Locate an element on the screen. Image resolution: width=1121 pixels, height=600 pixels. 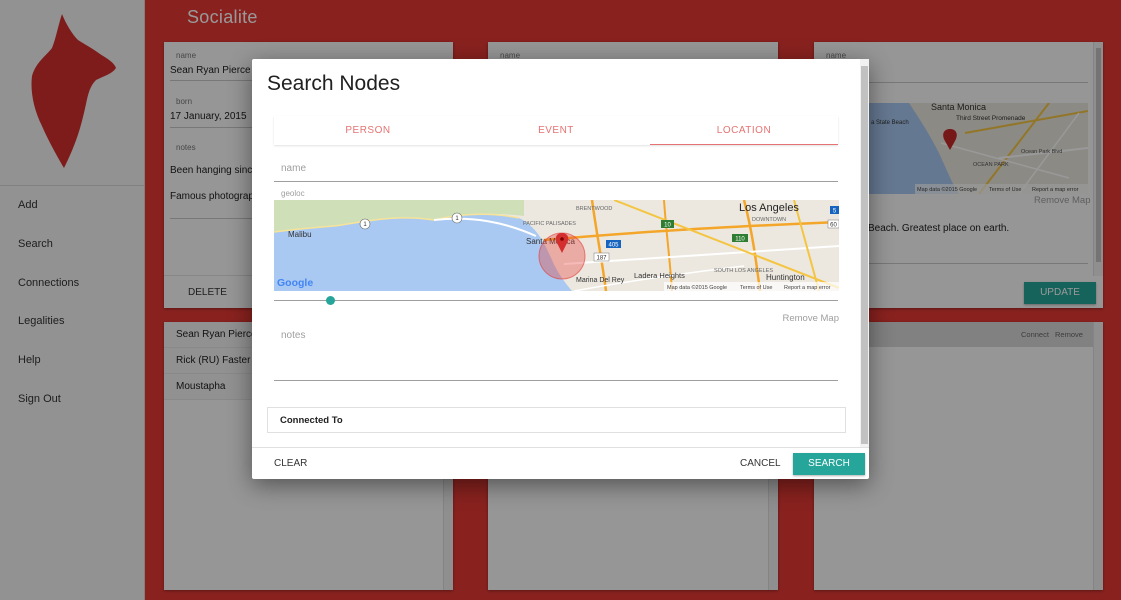
remove-map-link: Remove Map is located at coordinates (811, 318).